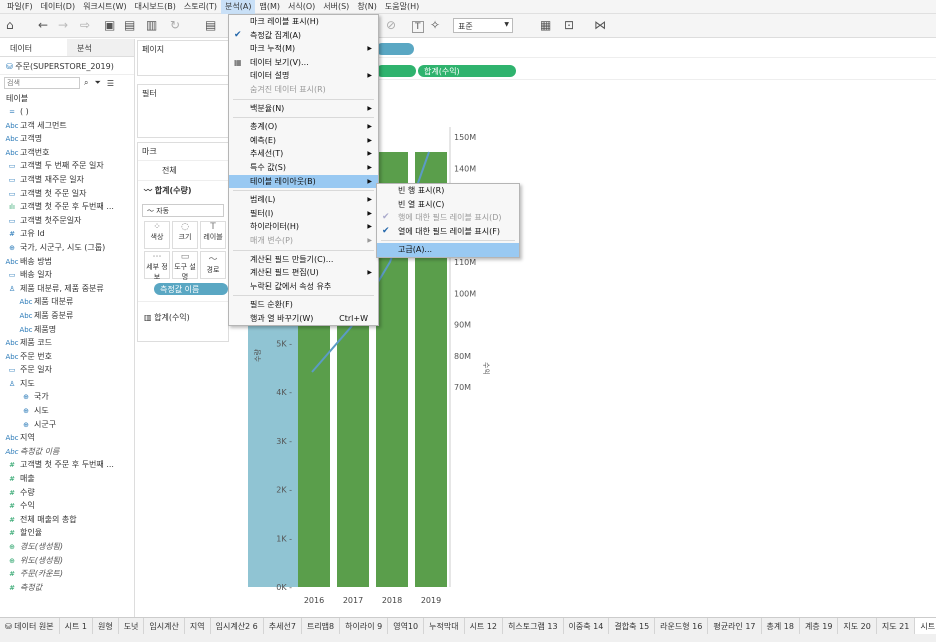  What do you see at coordinates (132, 626) in the screenshot?
I see `sheet-tab: 도넛` at bounding box center [132, 626].